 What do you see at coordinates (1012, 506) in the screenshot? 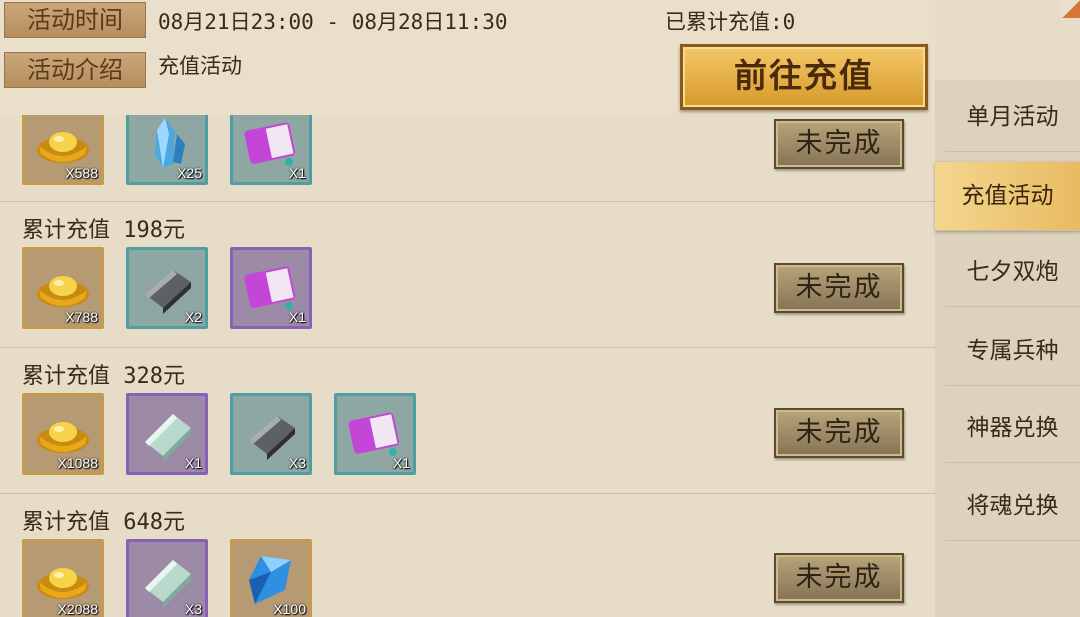
I see `sidebar-item-soul-exchange: 将魂兑换` at bounding box center [1012, 506].